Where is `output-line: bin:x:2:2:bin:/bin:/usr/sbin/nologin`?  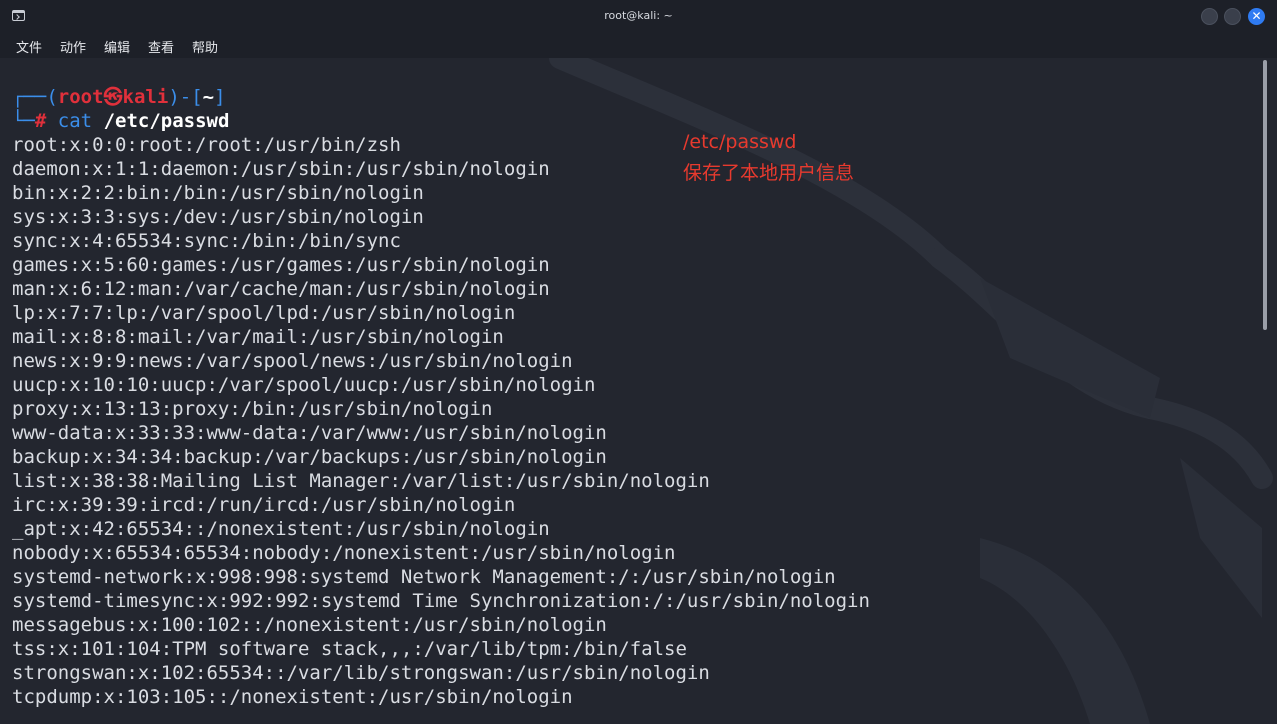 output-line: bin:x:2:2:bin:/bin:/usr/sbin/nologin is located at coordinates (218, 193).